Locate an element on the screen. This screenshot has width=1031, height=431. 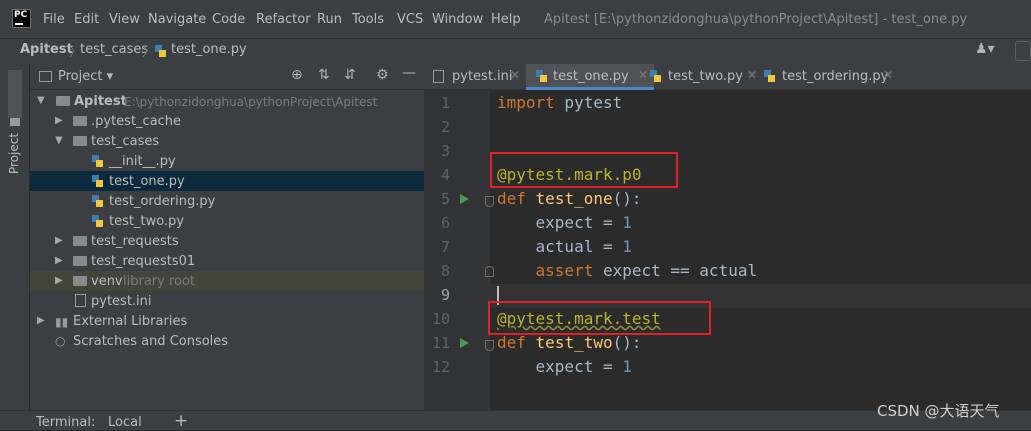
gear-icon: ⚙ is located at coordinates (382, 75).